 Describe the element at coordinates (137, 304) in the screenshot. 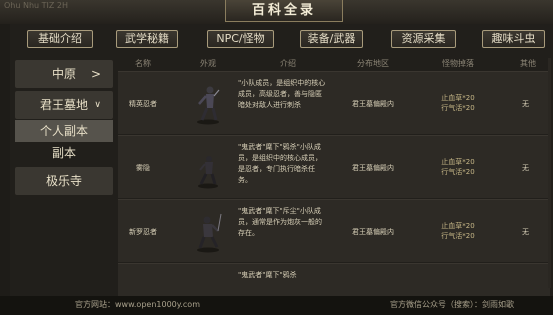

I see `official-website: 官方网站：www.open1000y.com` at that location.